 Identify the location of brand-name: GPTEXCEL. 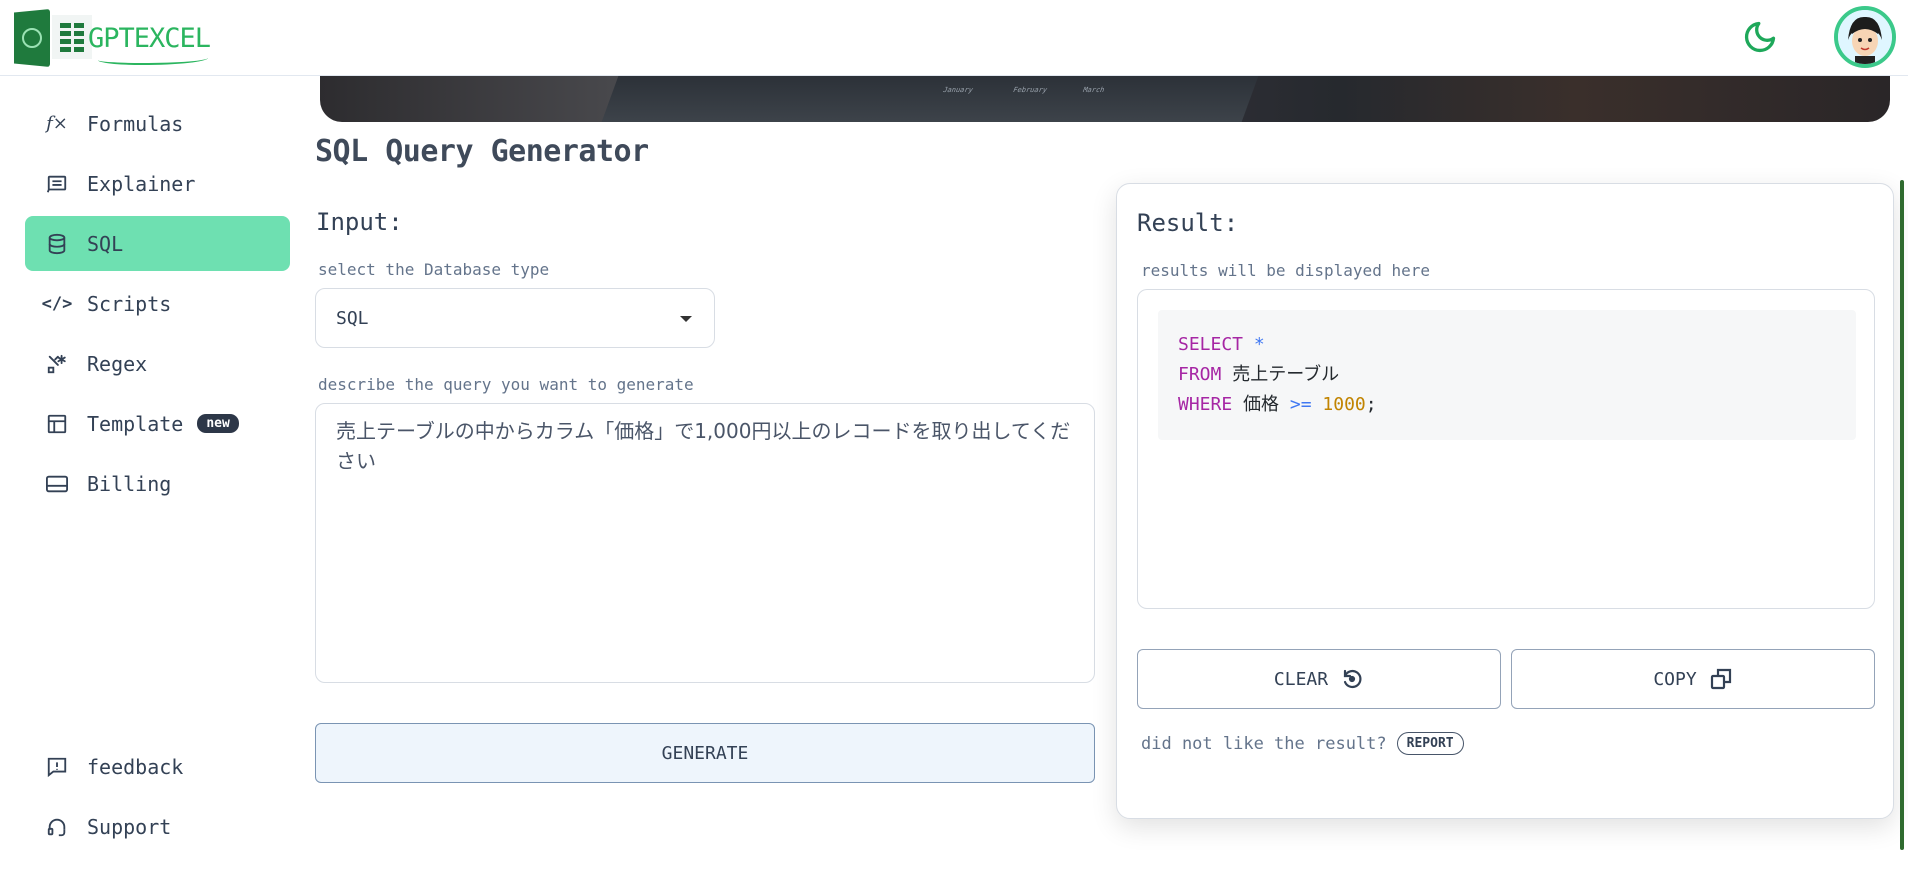
(149, 44).